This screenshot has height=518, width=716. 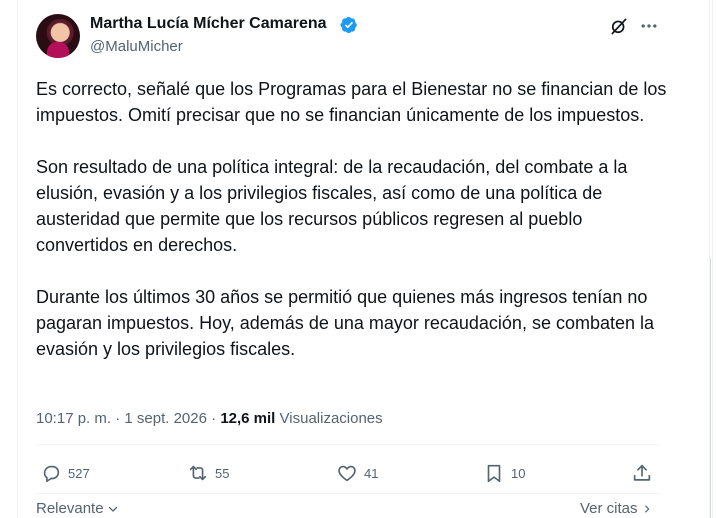 What do you see at coordinates (51, 474) in the screenshot?
I see `reply-icon` at bounding box center [51, 474].